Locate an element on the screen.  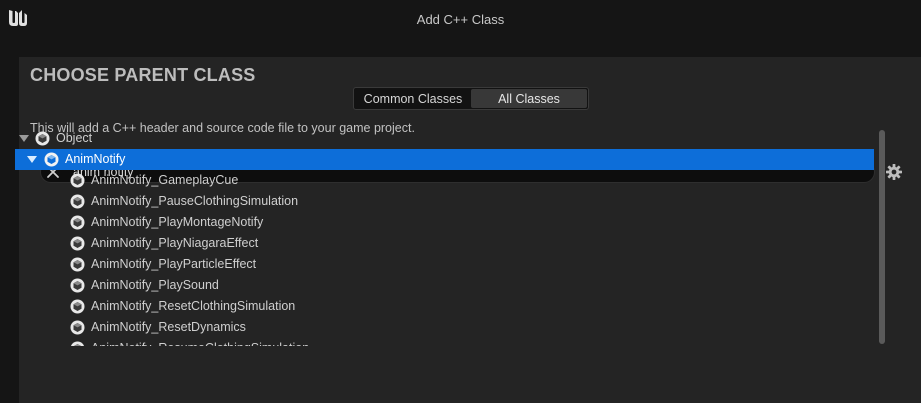
class-filter-toggle: Common Classes All Classes is located at coordinates (471, 98).